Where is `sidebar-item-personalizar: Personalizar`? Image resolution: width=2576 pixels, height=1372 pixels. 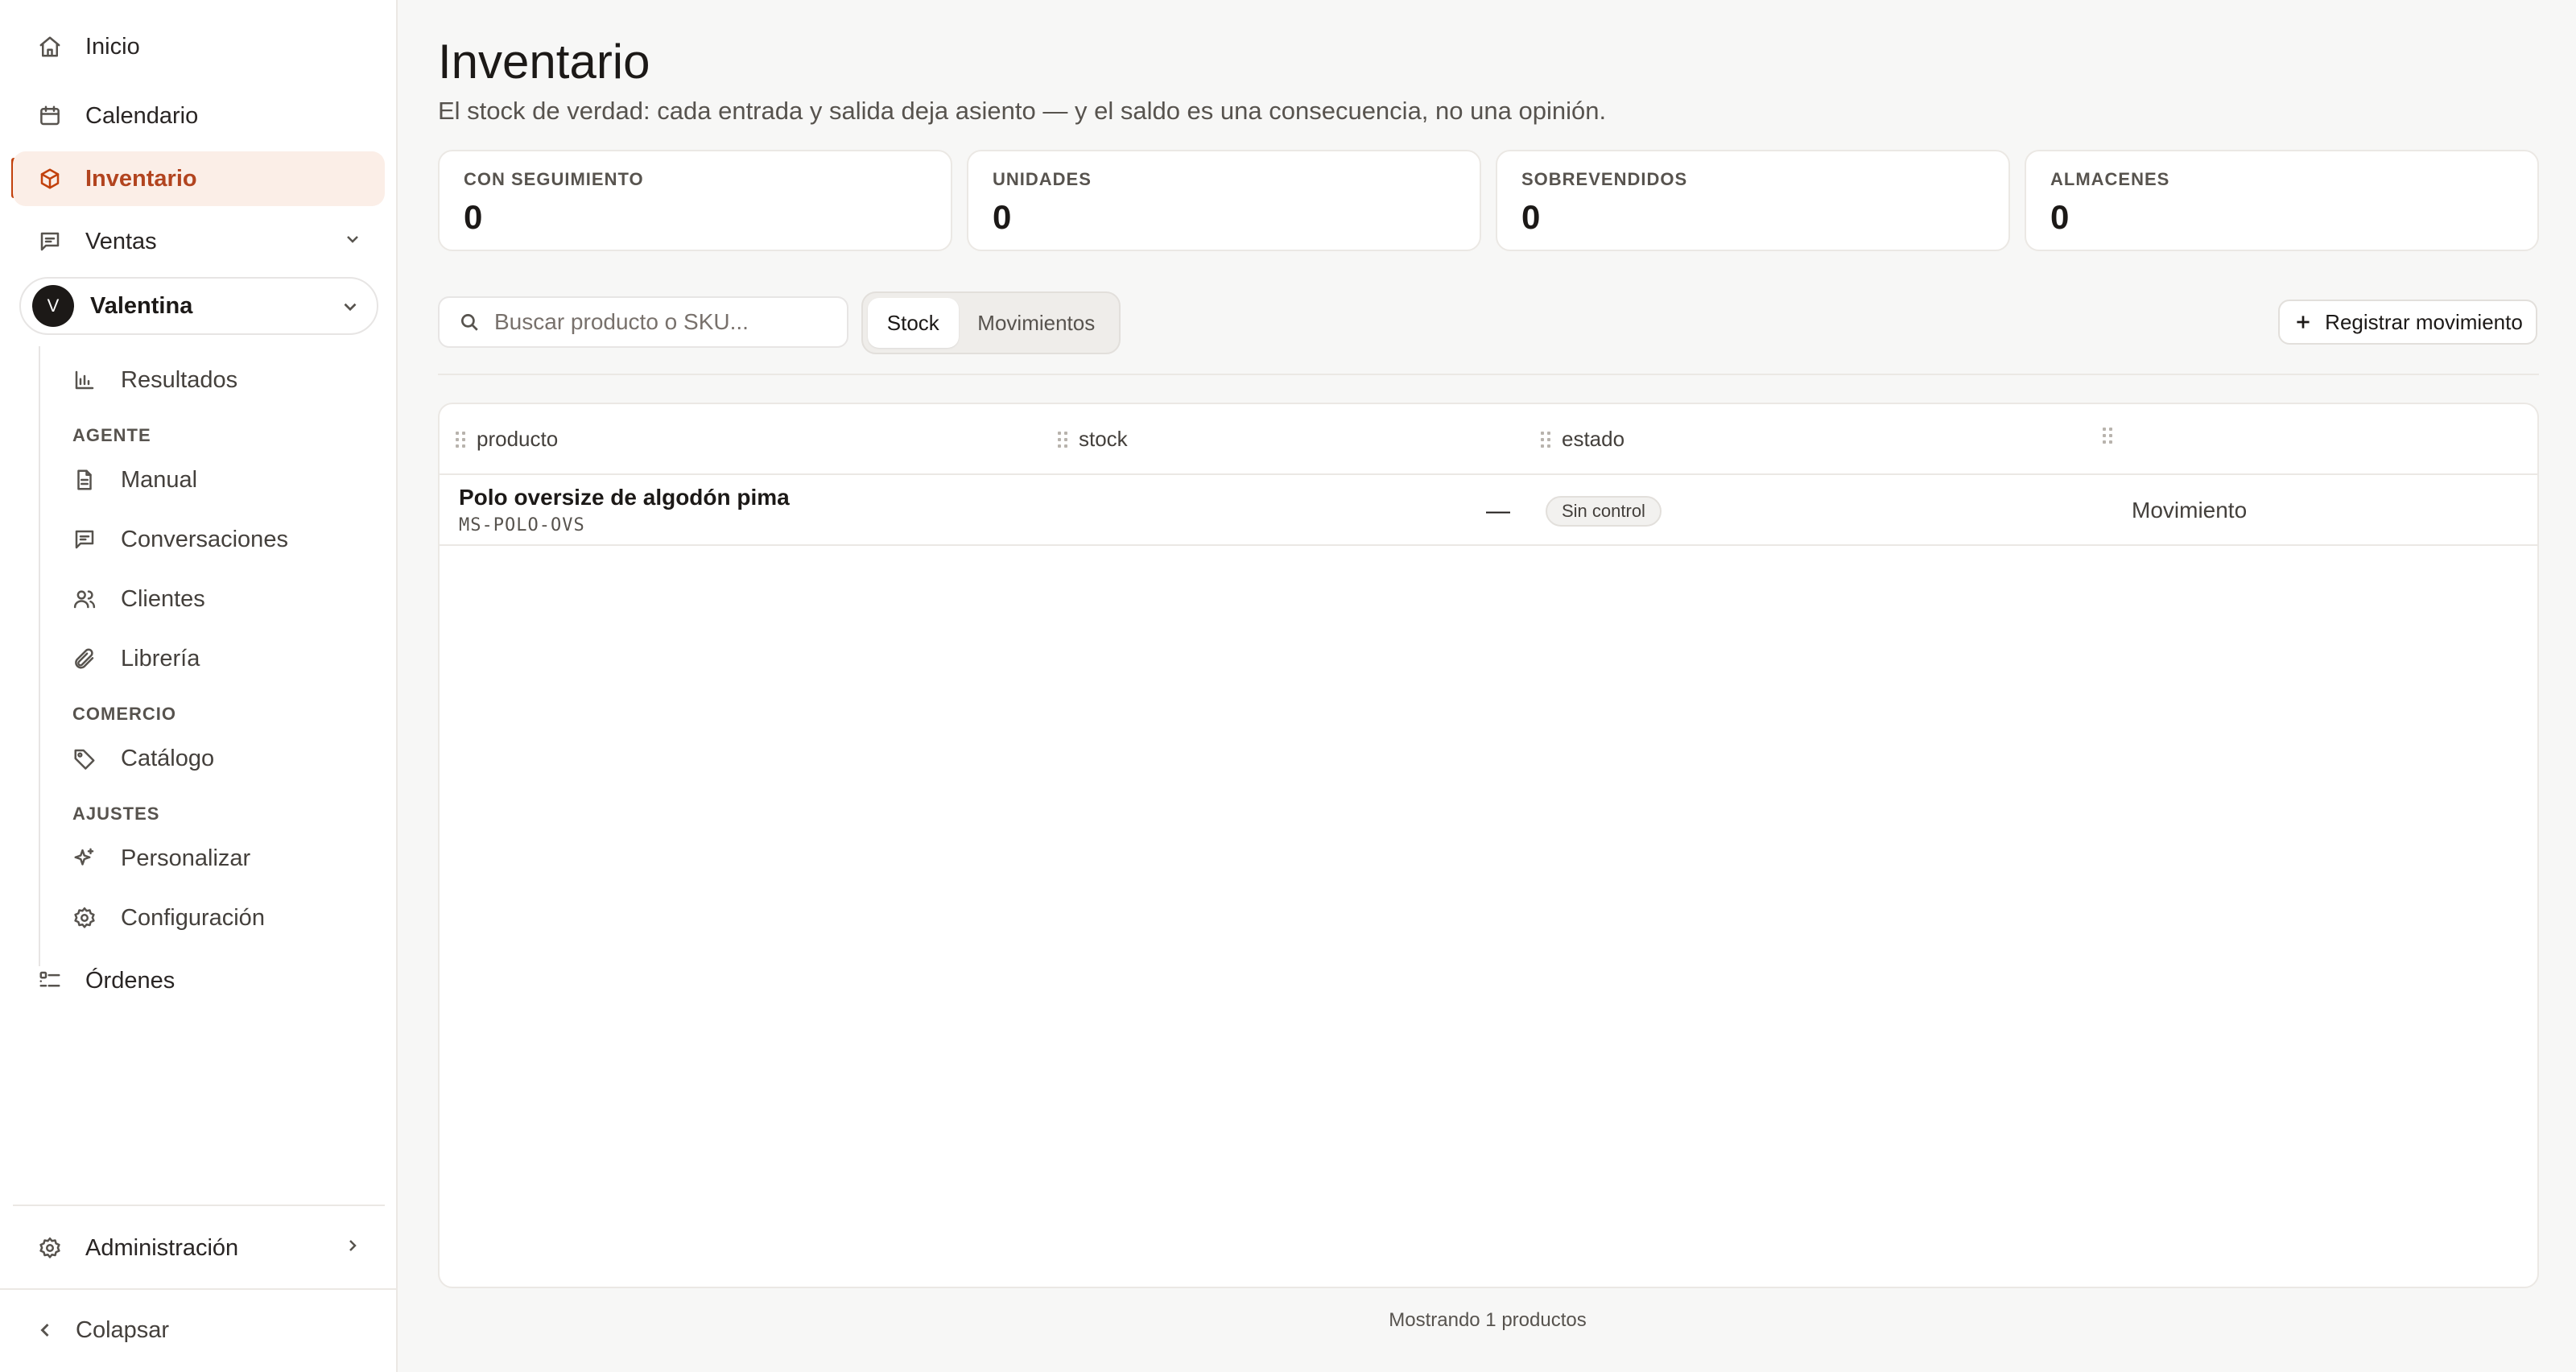 sidebar-item-personalizar: Personalizar is located at coordinates (222, 858).